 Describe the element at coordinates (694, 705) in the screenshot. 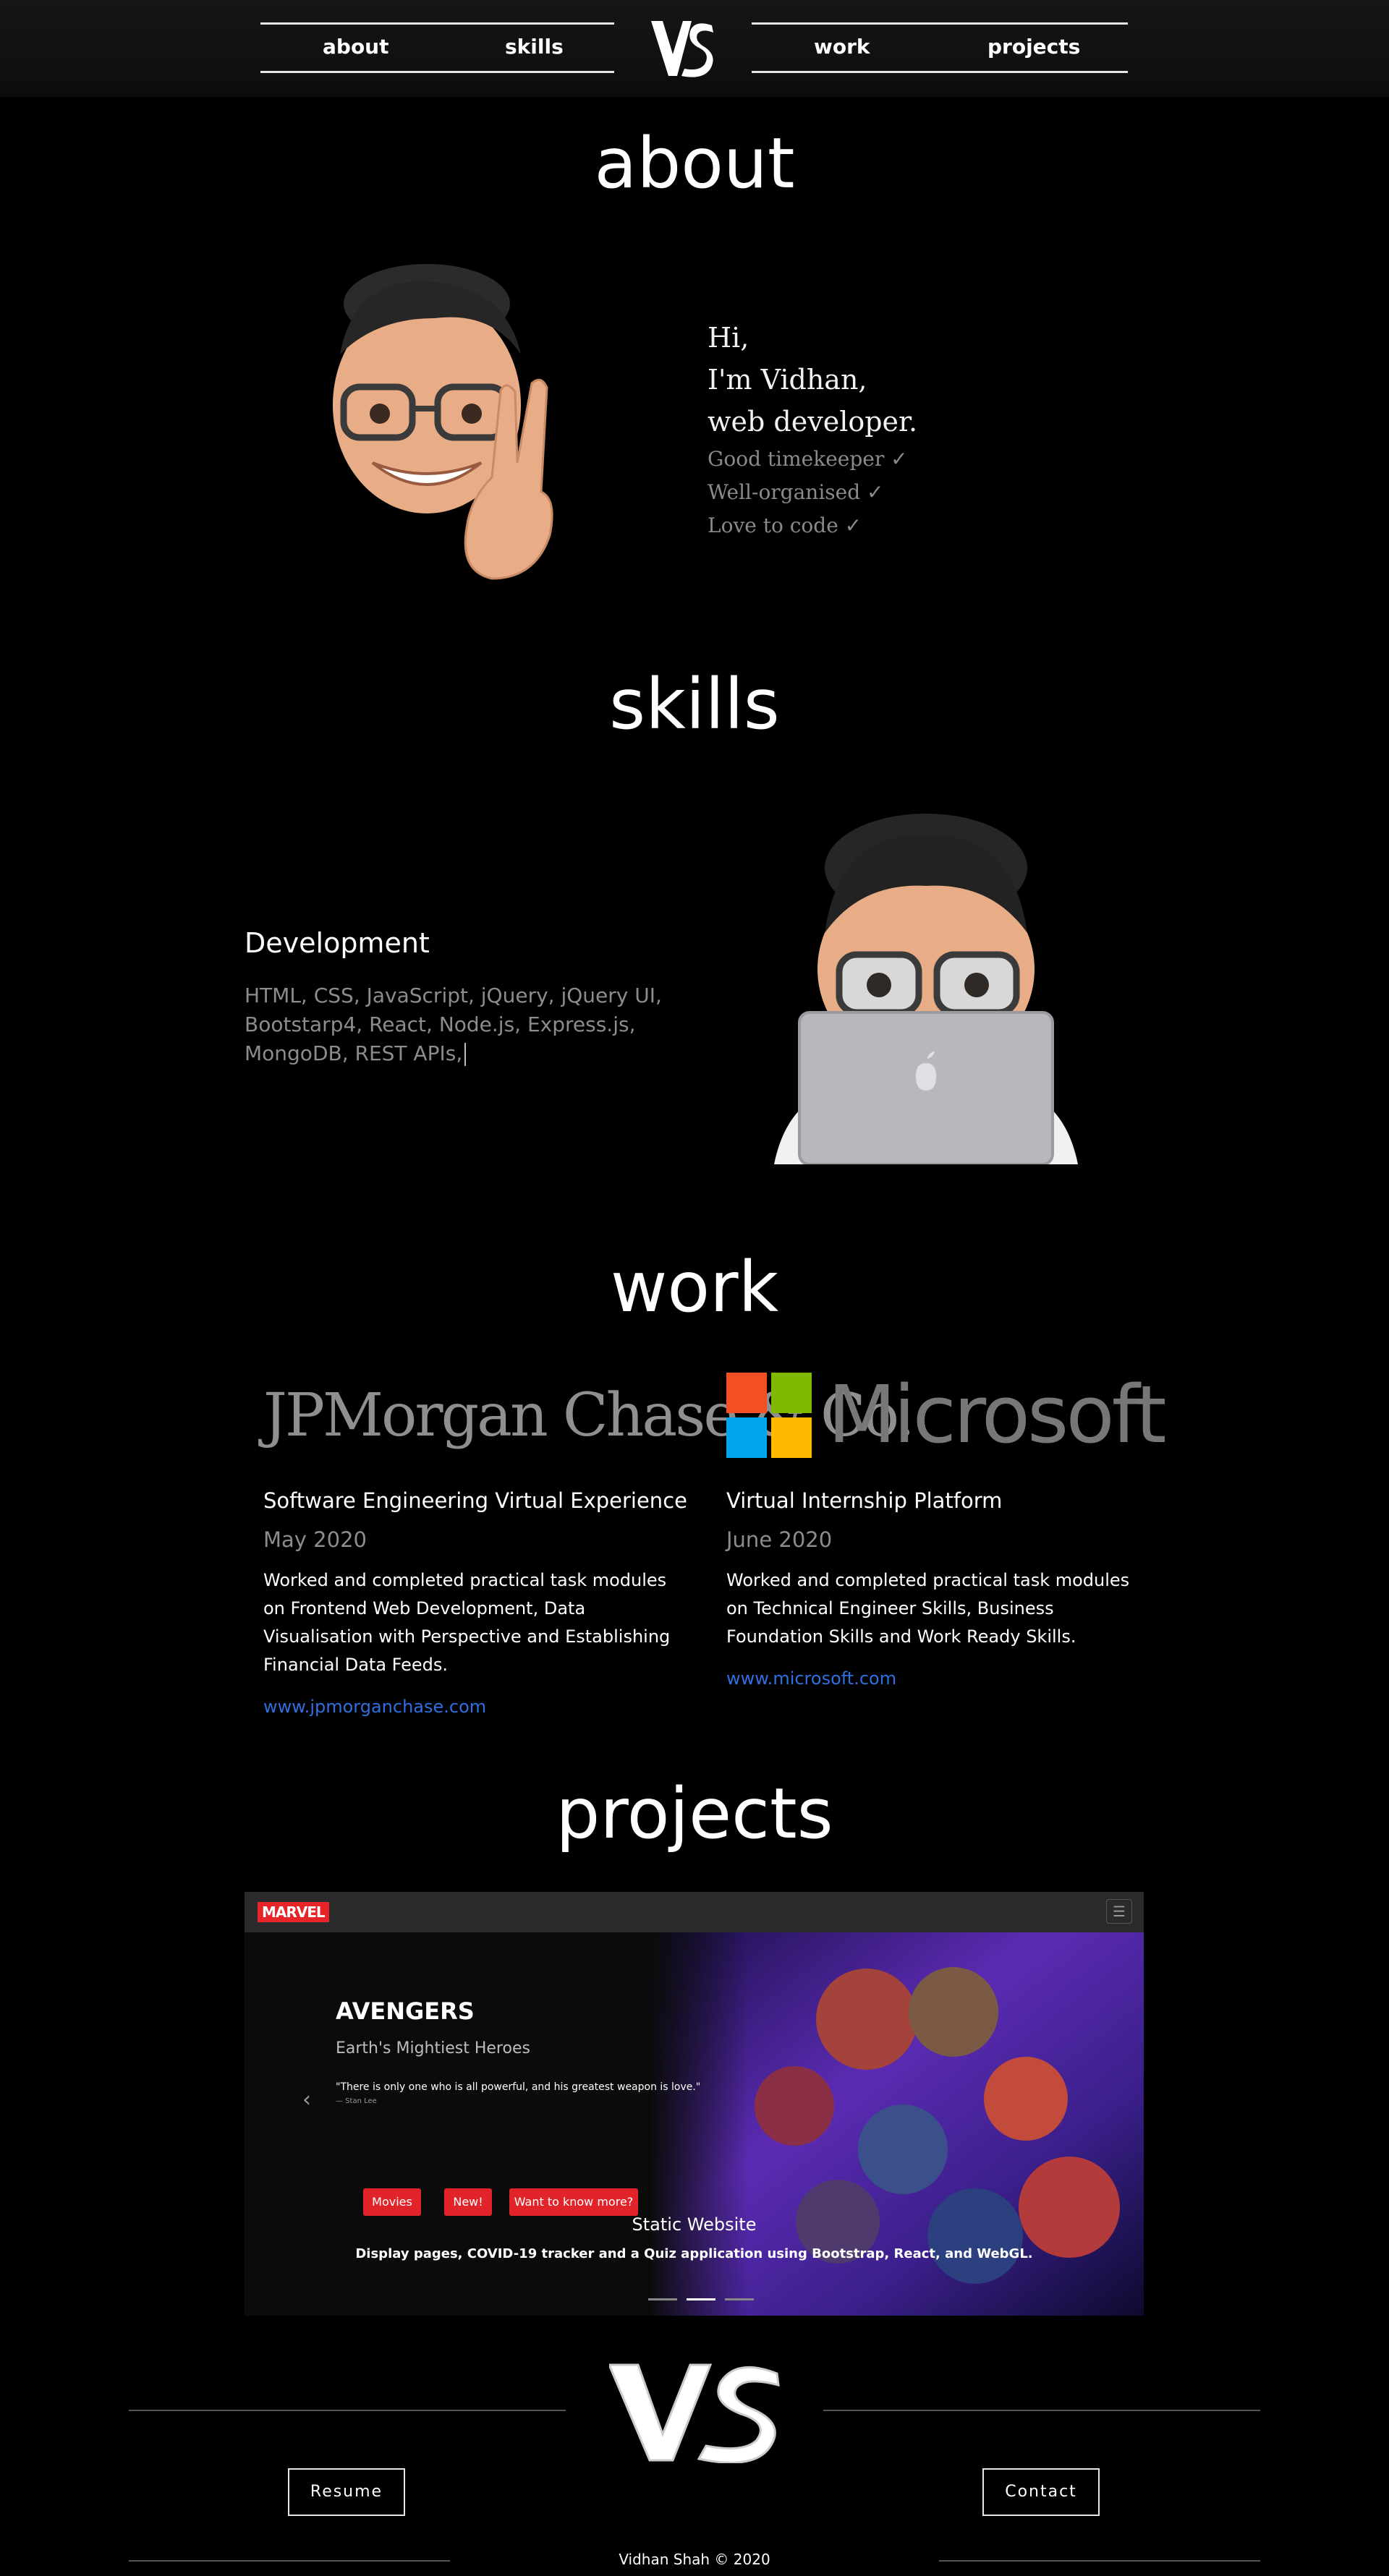

I see `skills-title: skills` at that location.